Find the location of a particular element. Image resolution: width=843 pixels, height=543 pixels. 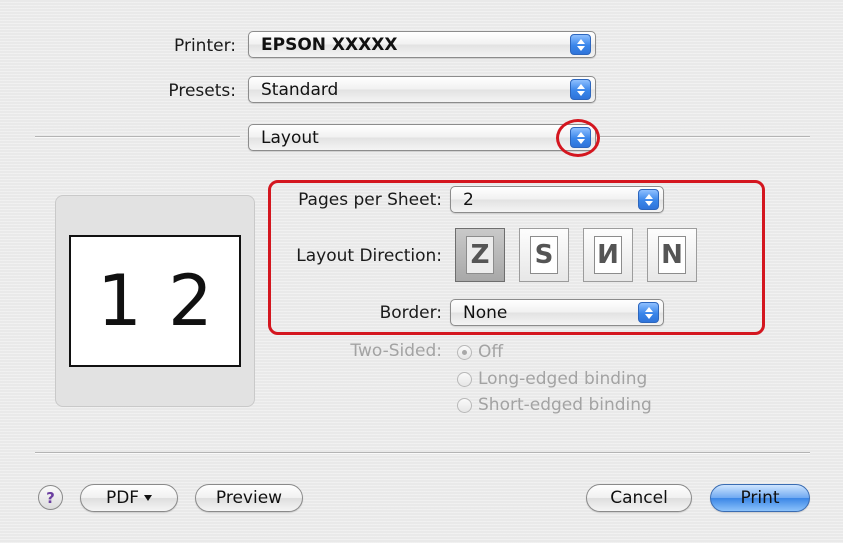

border-value: None is located at coordinates (485, 313).